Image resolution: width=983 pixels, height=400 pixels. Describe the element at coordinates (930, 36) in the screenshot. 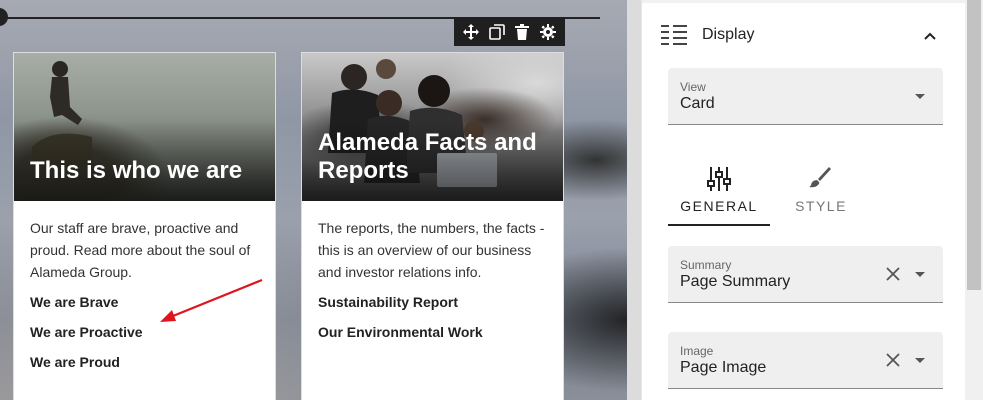

I see `chevron-up-icon` at that location.